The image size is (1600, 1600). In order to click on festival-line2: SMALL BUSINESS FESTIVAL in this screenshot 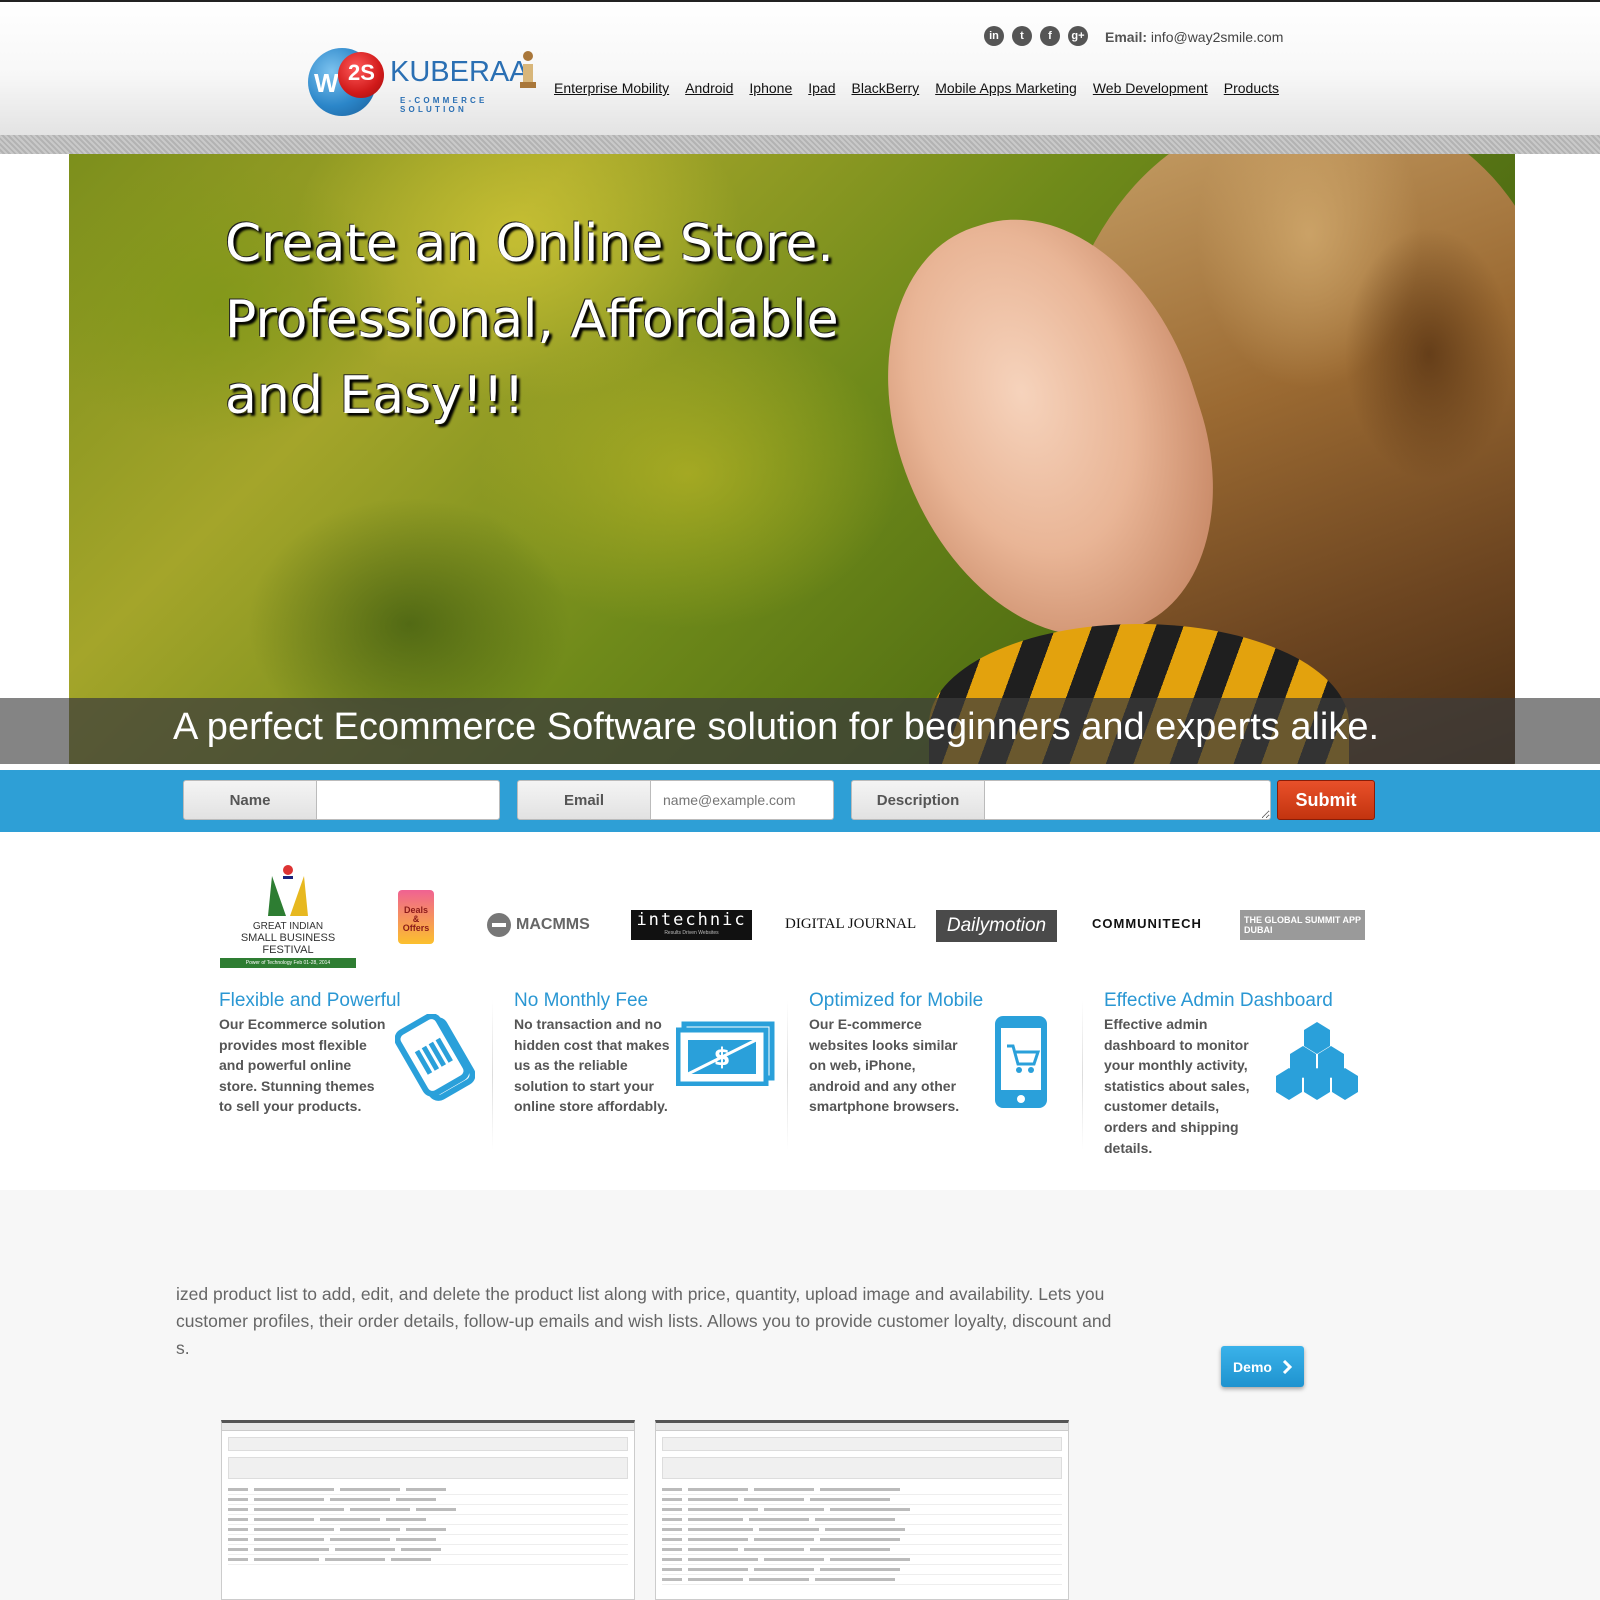, I will do `click(288, 944)`.